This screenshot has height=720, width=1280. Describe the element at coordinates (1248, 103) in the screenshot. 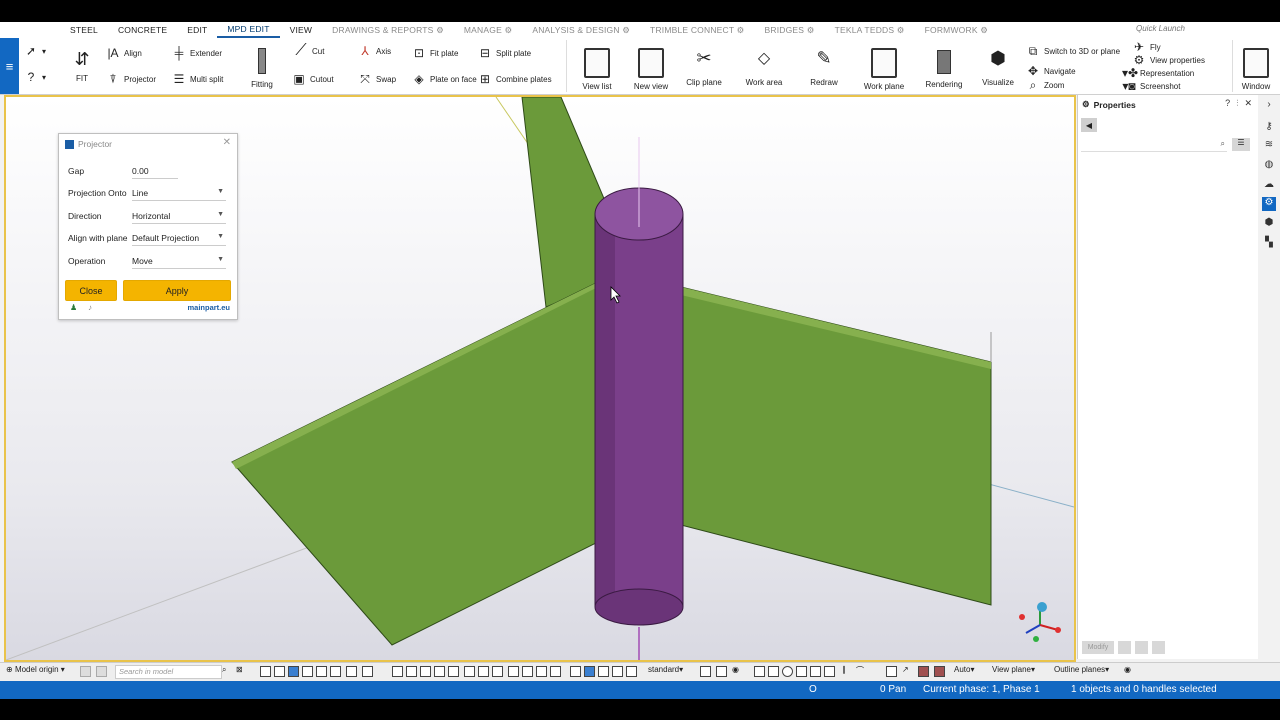

I see `close-icon: ✕` at that location.